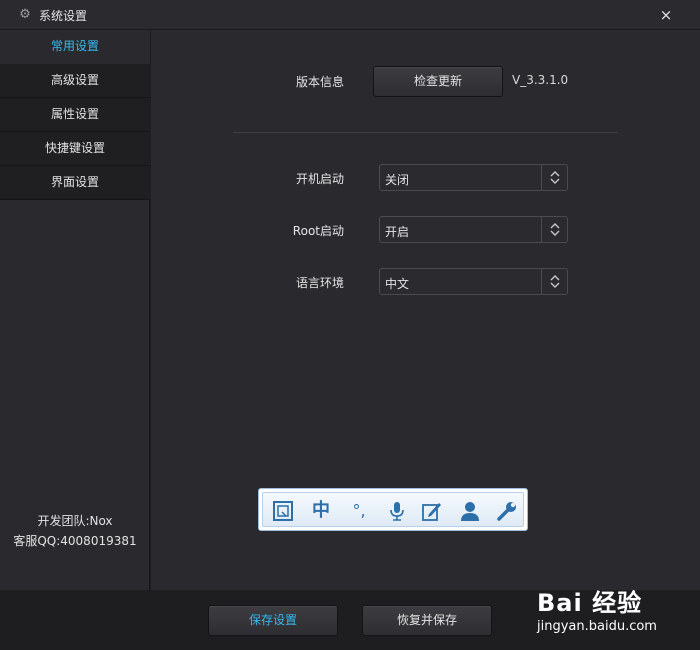 Image resolution: width=700 pixels, height=650 pixels. I want to click on root-start-select: 开启, so click(473, 229).